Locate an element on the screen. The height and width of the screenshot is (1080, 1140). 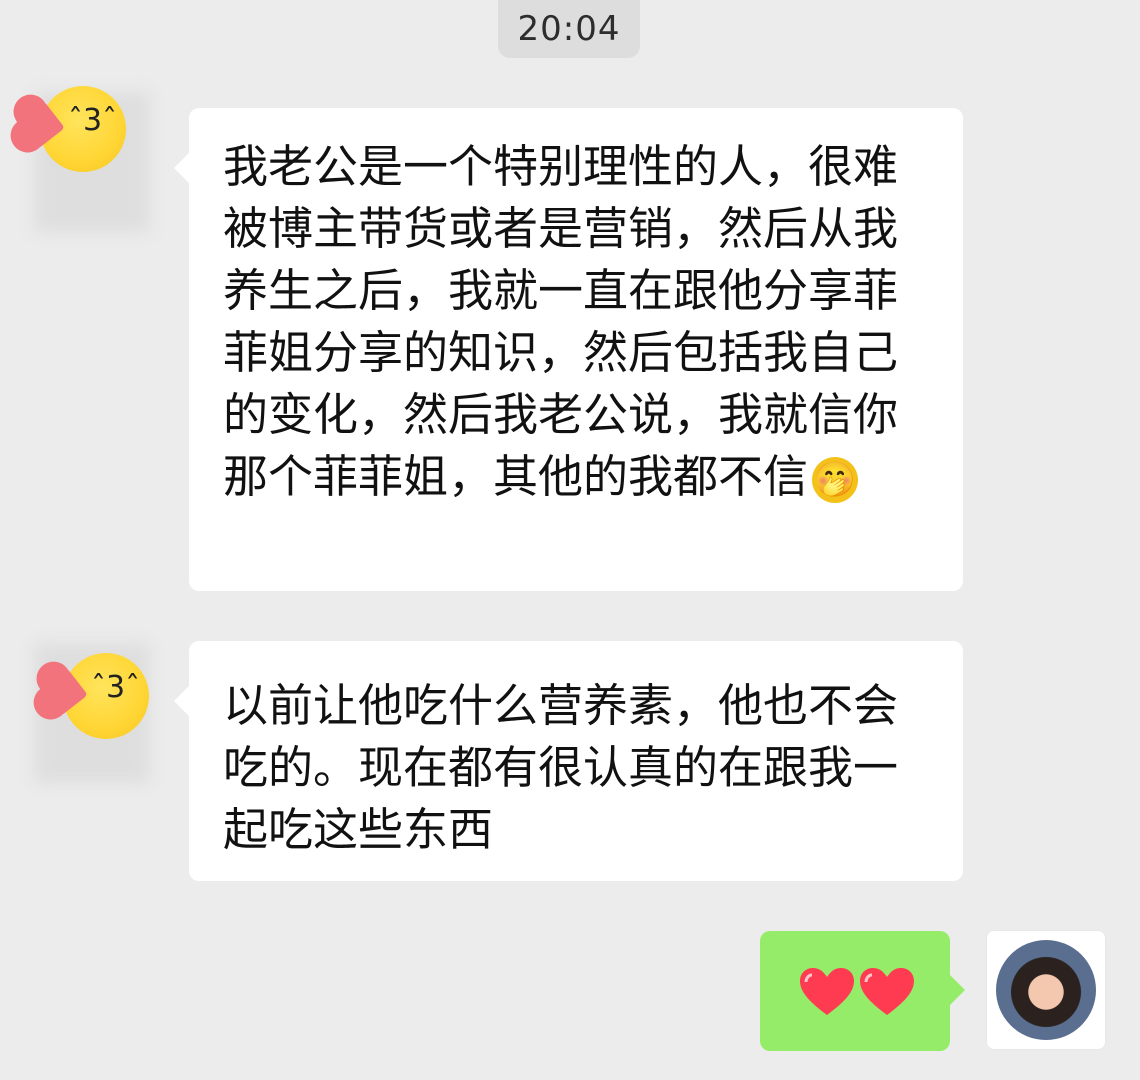
timestamp-chip: 20:04 is located at coordinates (569, 29).